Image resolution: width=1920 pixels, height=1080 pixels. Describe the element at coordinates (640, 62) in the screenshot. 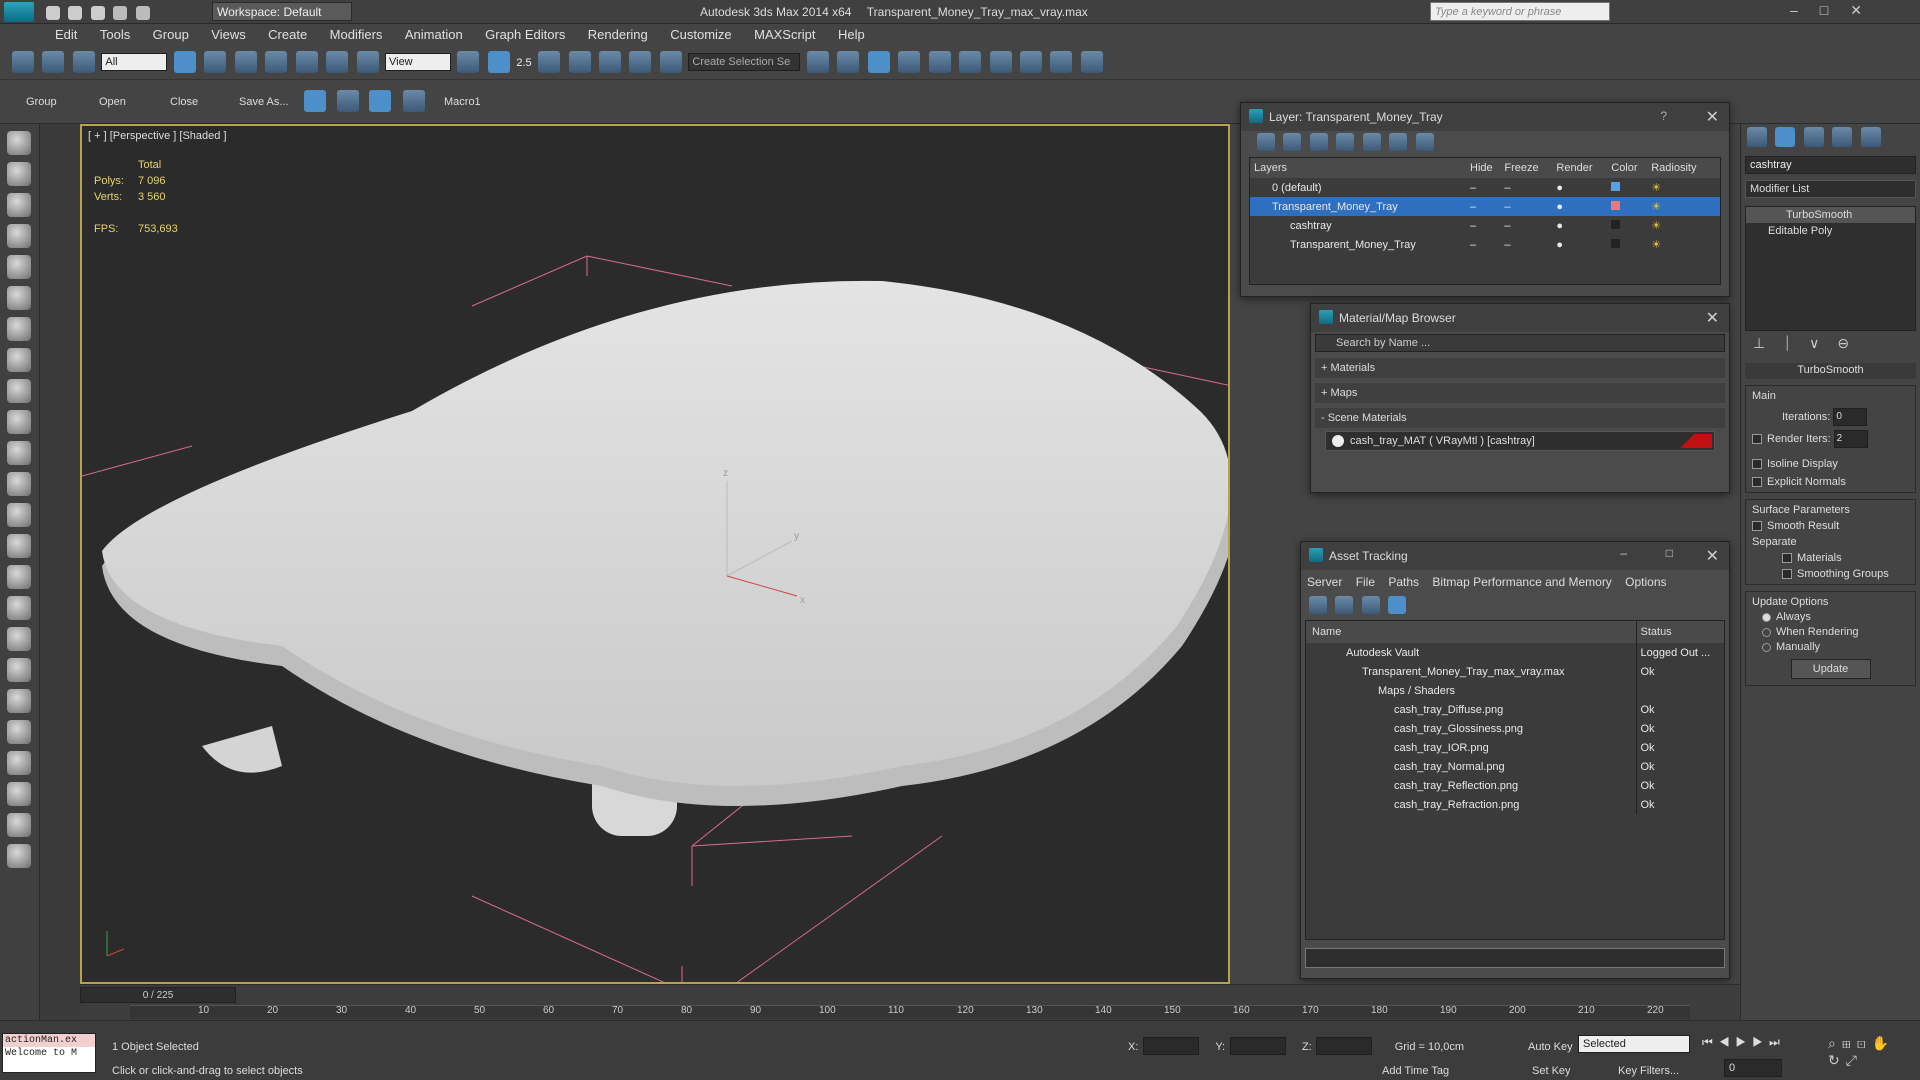

I see `spinner-snap-icon` at that location.